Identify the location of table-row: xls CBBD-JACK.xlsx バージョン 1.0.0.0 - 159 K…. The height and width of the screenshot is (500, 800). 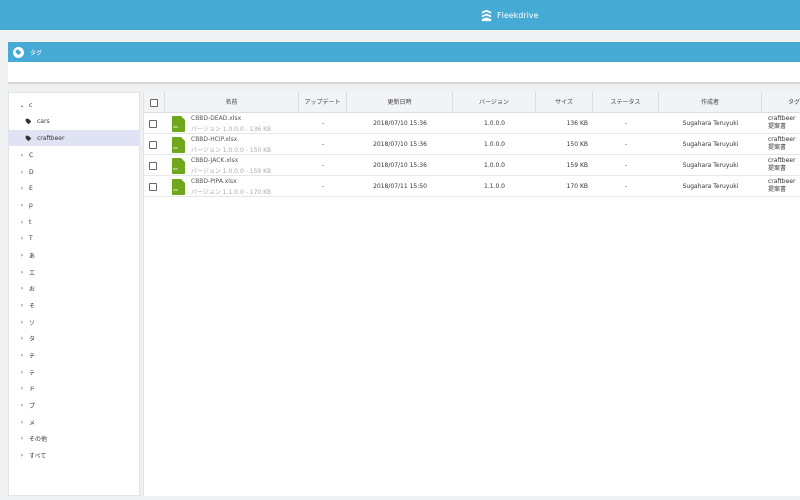
(472, 165).